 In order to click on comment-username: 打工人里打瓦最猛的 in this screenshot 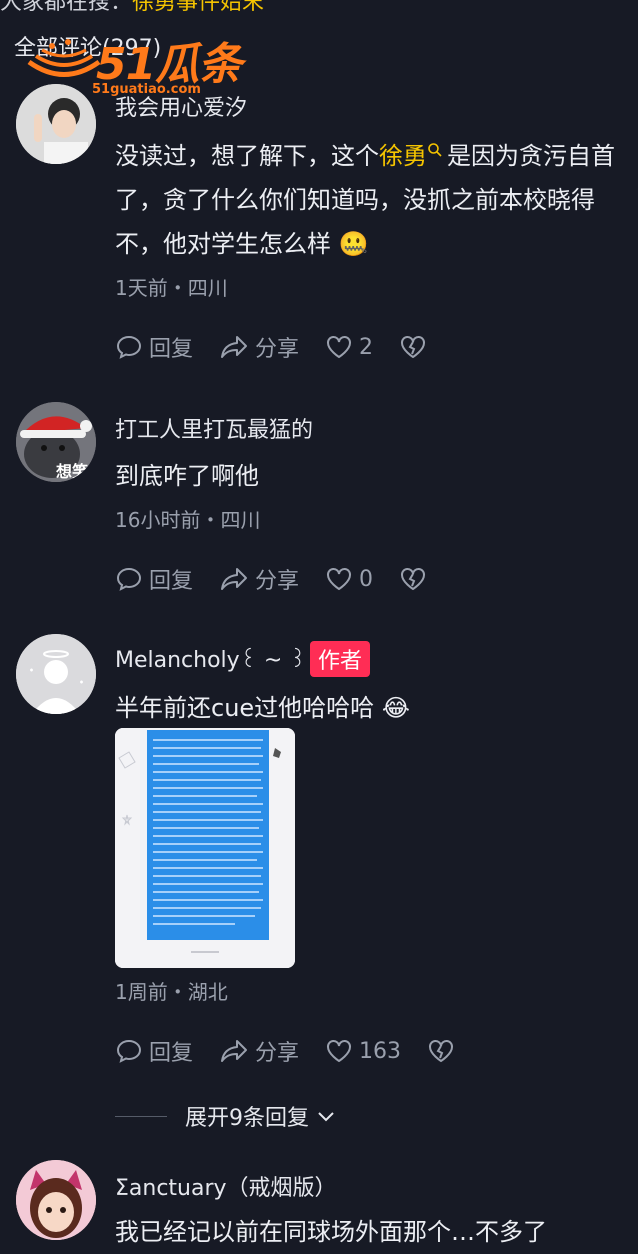, I will do `click(214, 428)`.